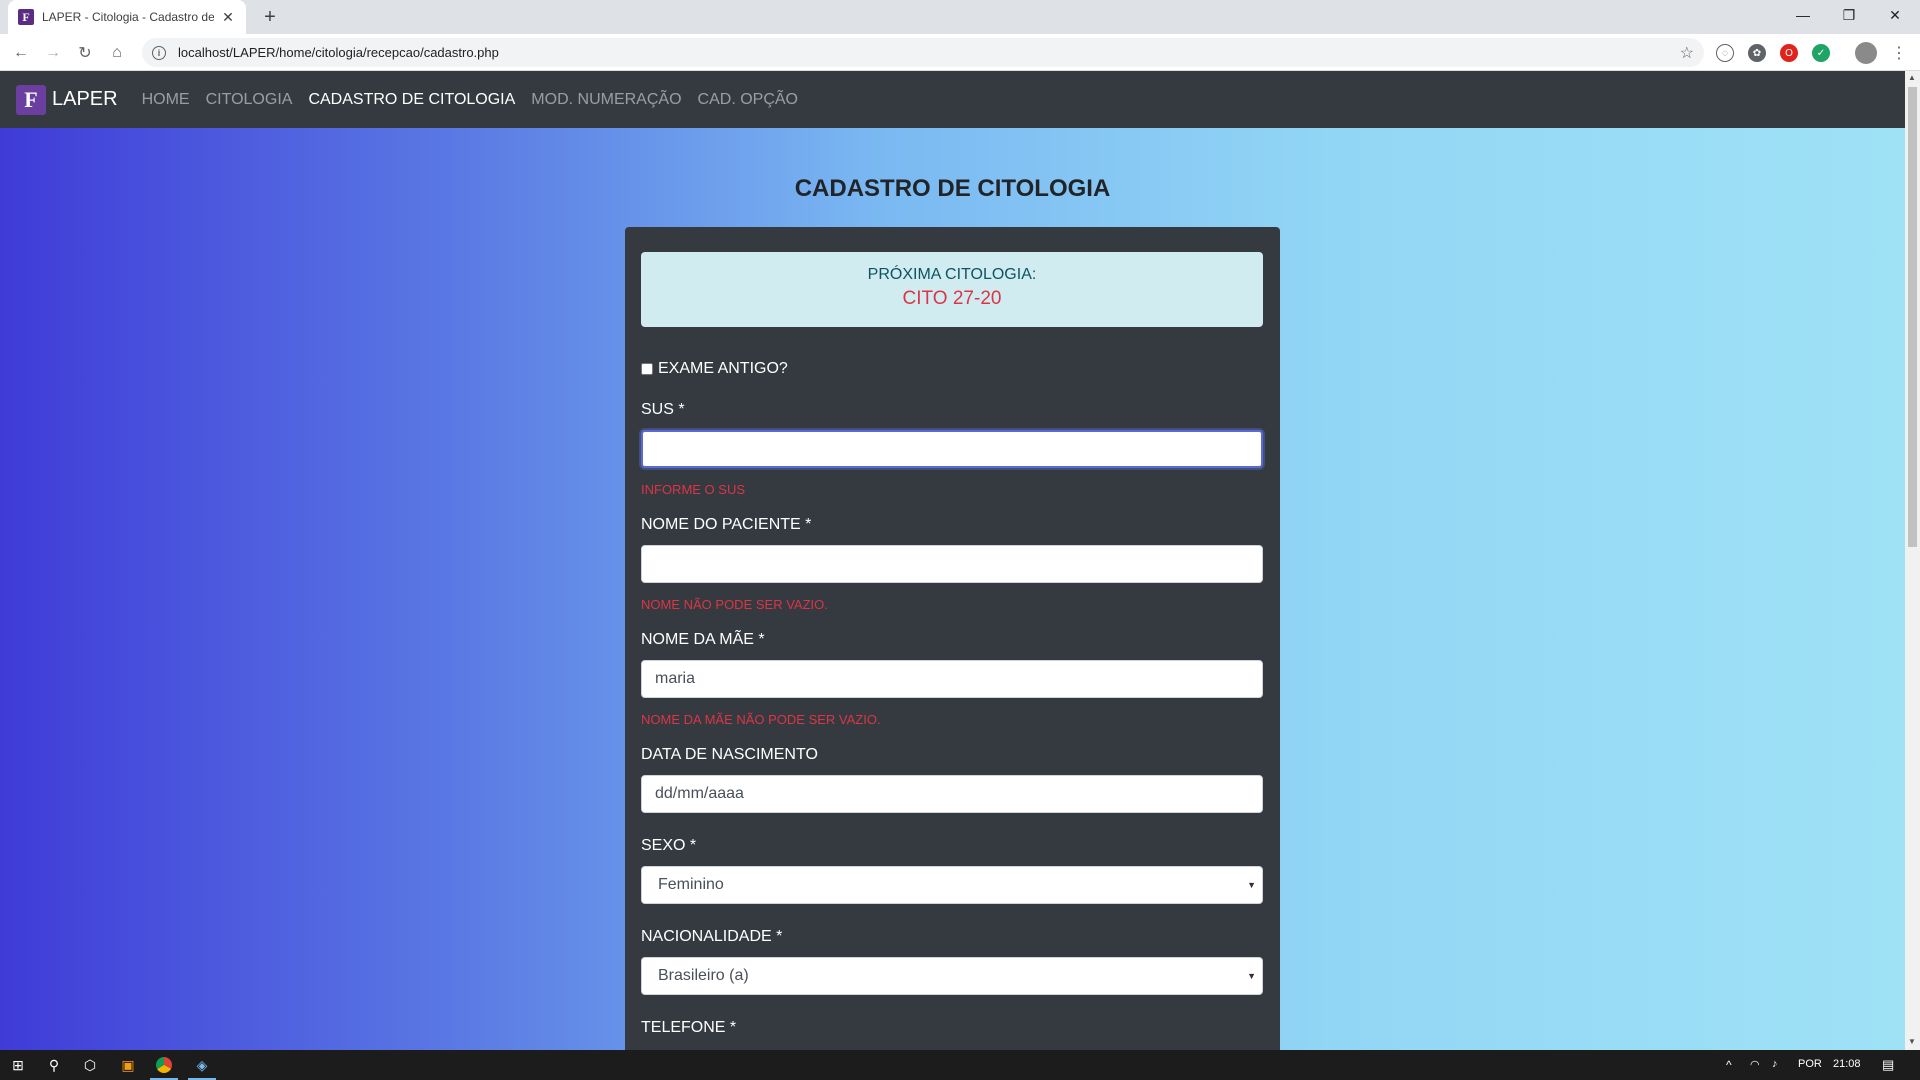  I want to click on reload-icon: ↻, so click(85, 53).